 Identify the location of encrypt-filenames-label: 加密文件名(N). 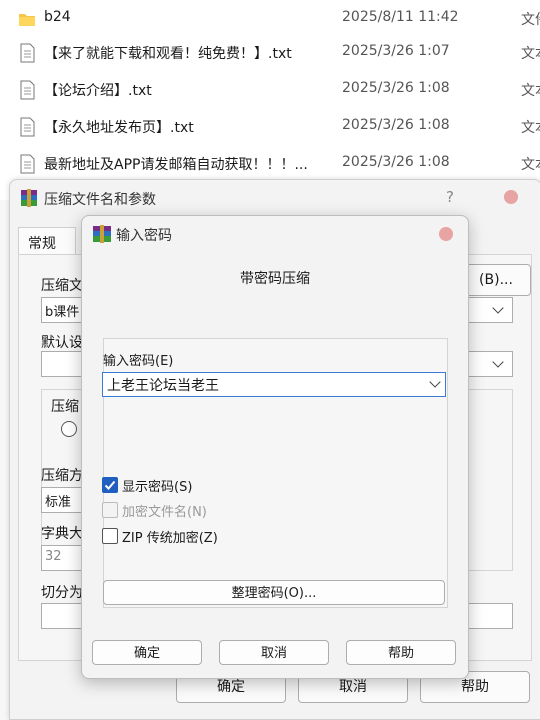
(164, 512).